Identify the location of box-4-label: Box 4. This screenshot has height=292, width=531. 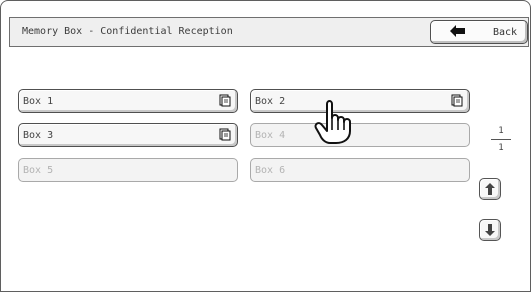
(270, 135).